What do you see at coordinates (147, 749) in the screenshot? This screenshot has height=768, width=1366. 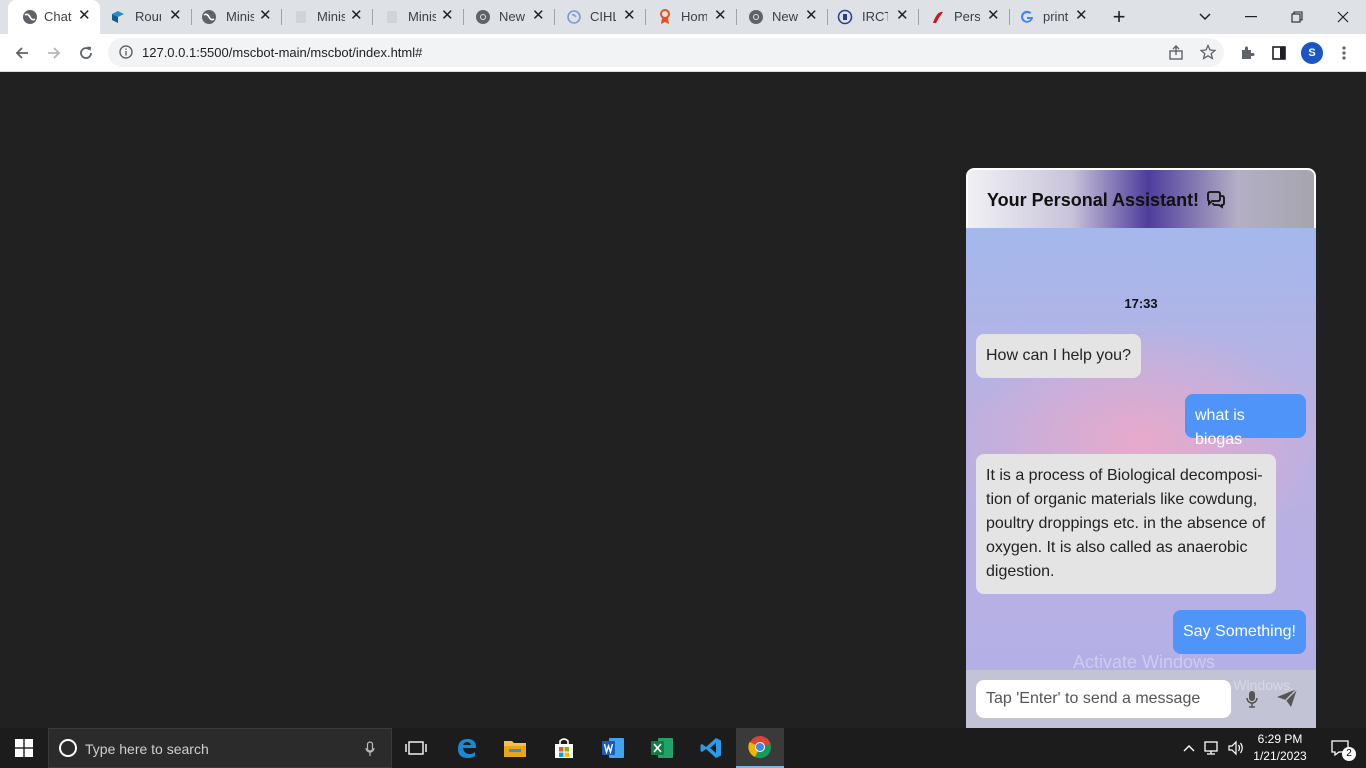 I see `taskbar-search-placeholder: Type here to search` at bounding box center [147, 749].